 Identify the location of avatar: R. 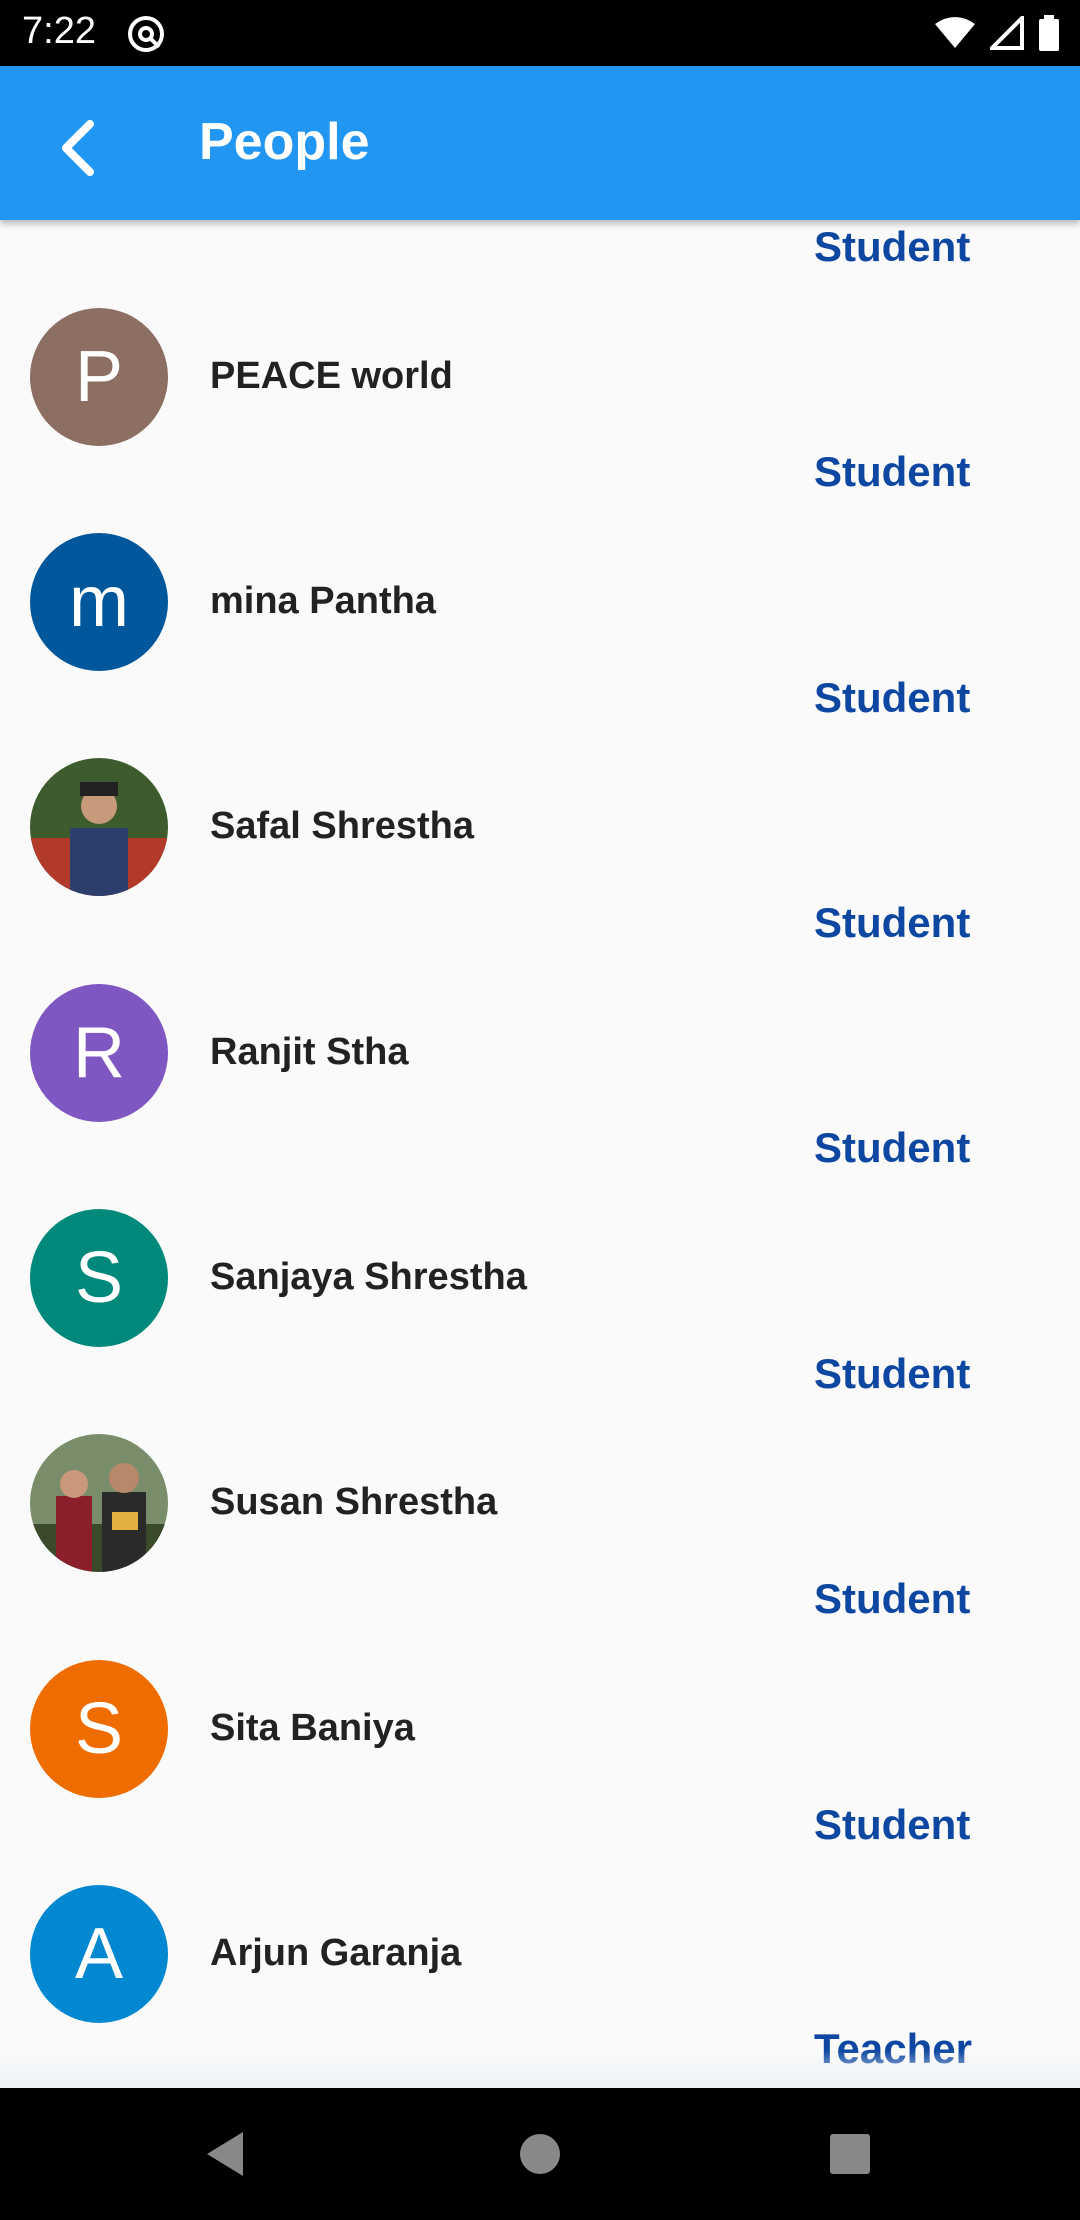
(99, 1053).